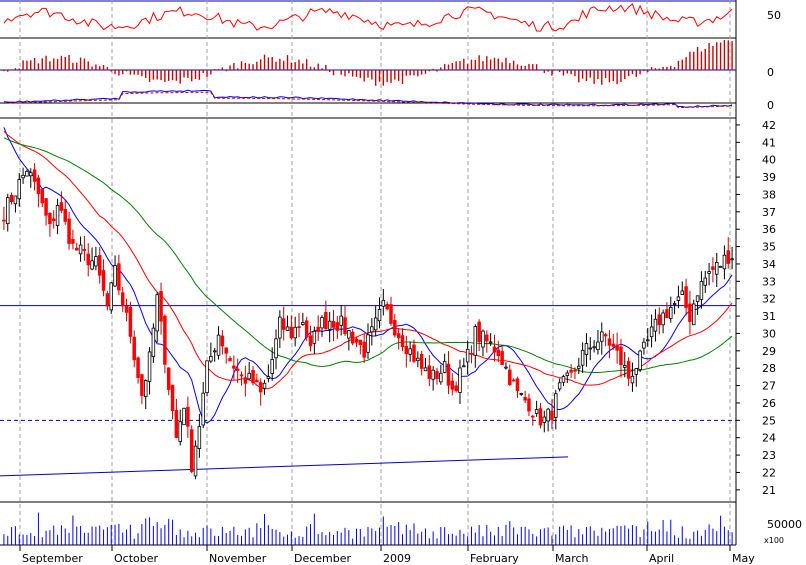 Image resolution: width=806 pixels, height=565 pixels. I want to click on month-label-2: November, so click(238, 558).